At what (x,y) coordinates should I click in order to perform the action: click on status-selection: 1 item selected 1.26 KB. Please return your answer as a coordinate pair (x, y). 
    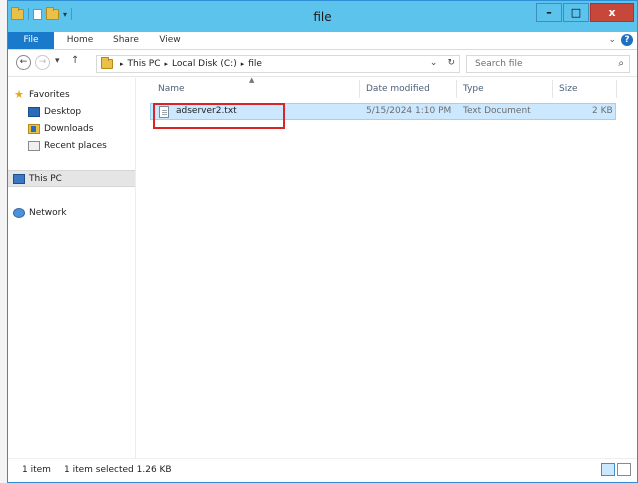
    Looking at the image, I should click on (118, 470).